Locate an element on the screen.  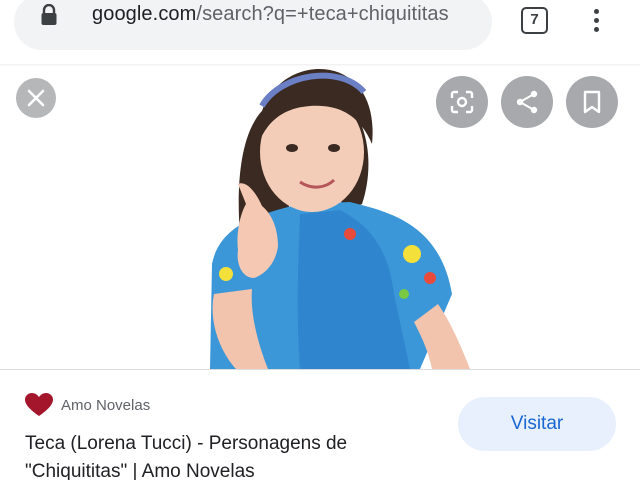
heart-icon is located at coordinates (39, 404).